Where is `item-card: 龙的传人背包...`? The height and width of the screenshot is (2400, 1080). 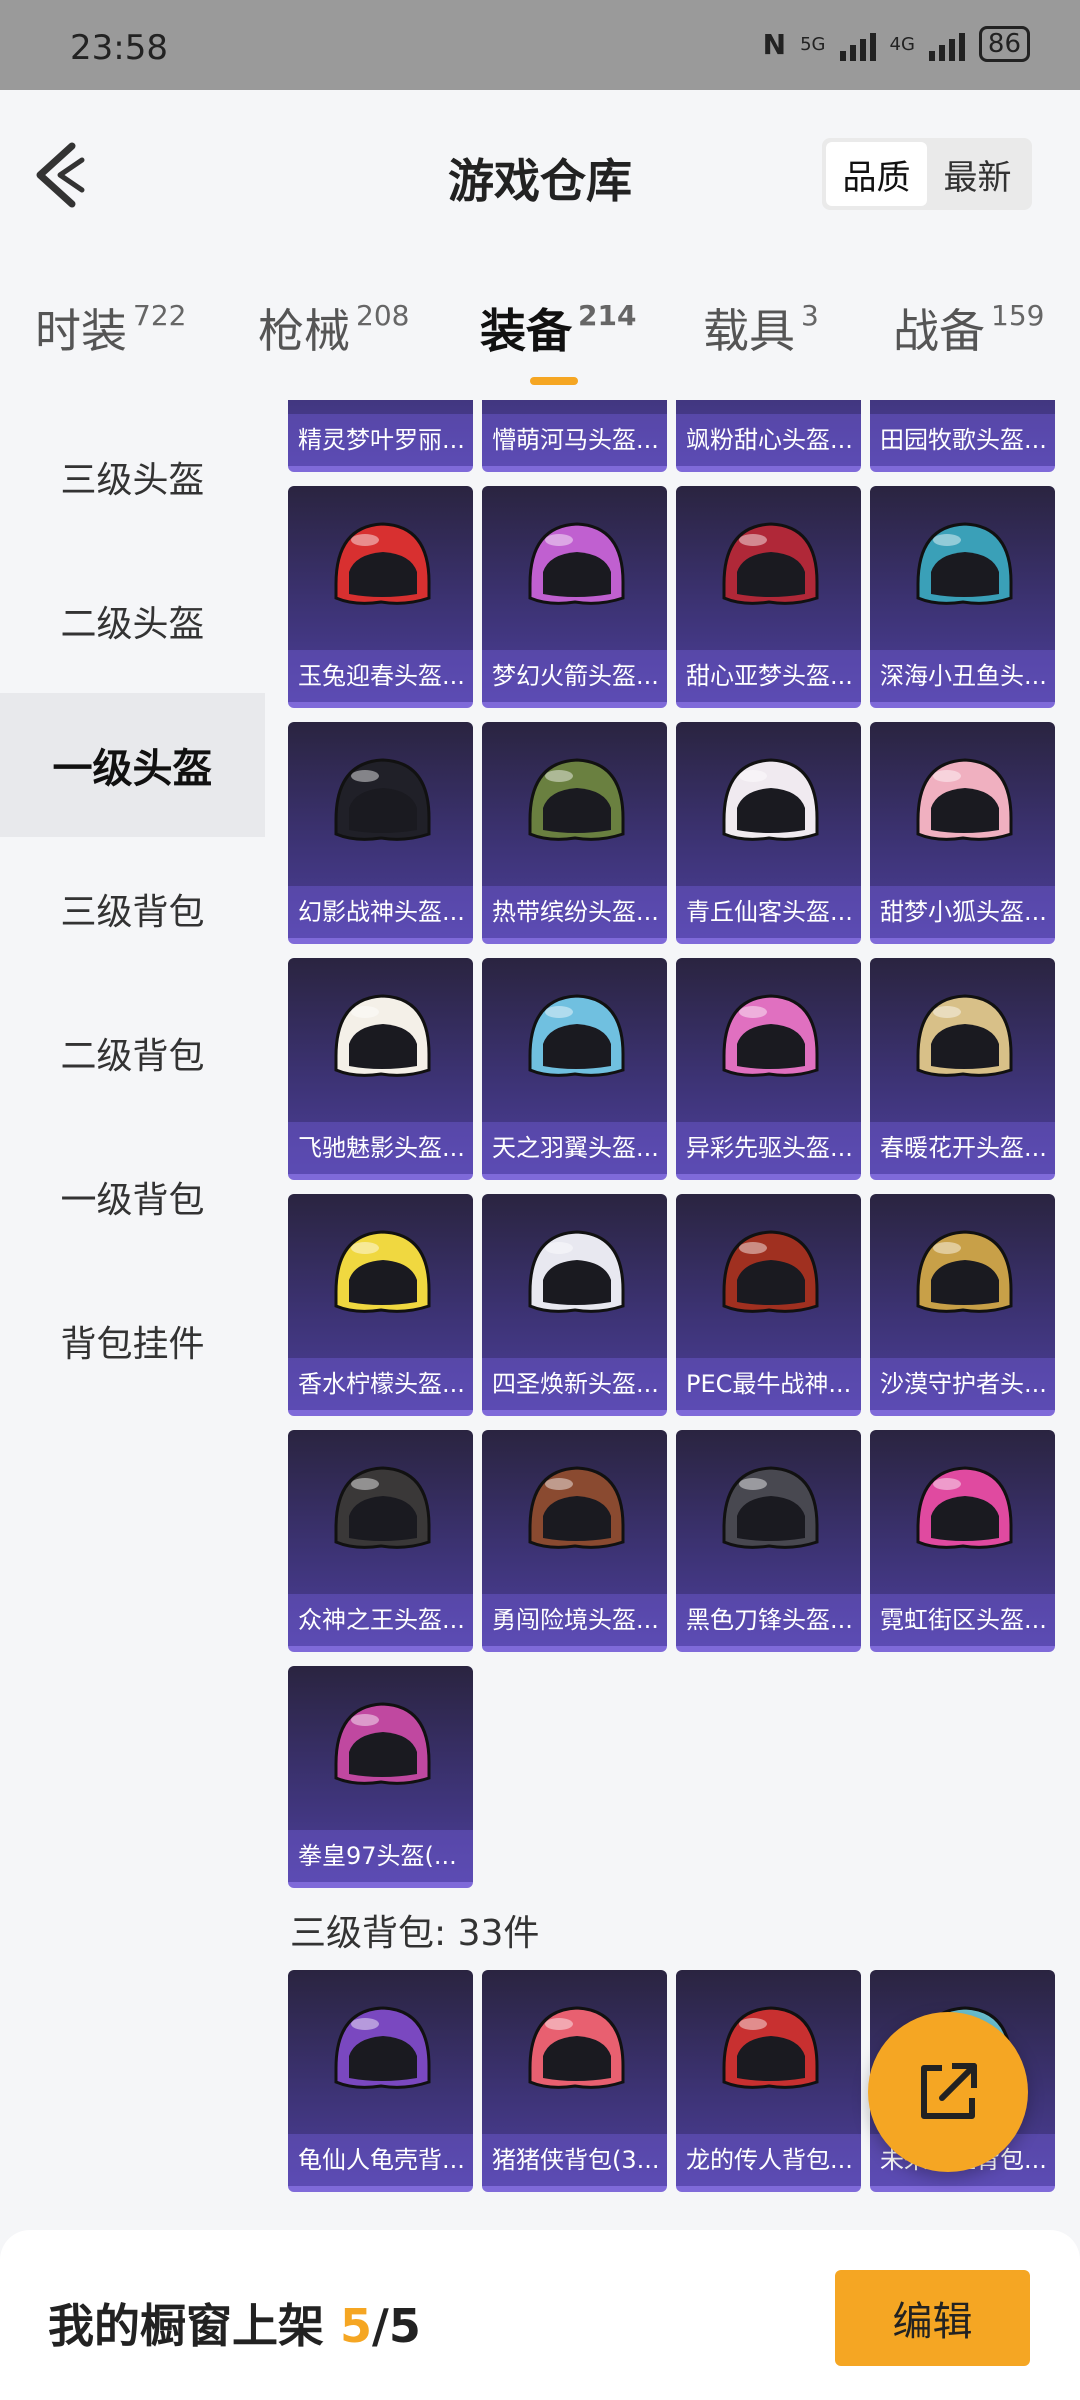
item-card: 龙的传人背包... is located at coordinates (768, 2081).